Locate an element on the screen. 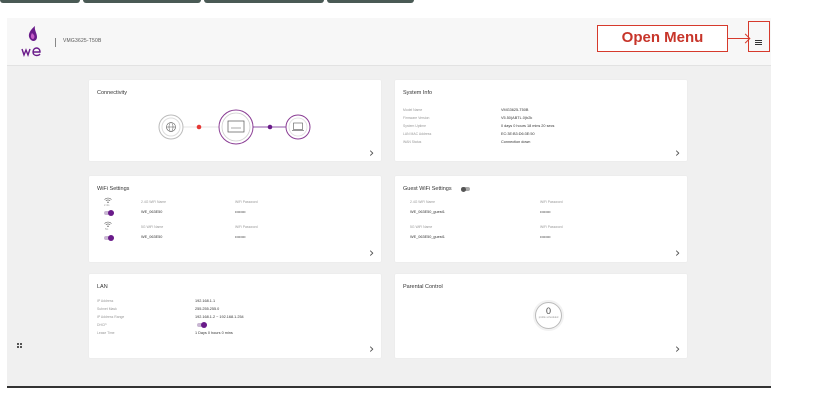 This screenshot has height=405, width=825. info-value: V5.50(ABTL.0)b2k is located at coordinates (517, 118).